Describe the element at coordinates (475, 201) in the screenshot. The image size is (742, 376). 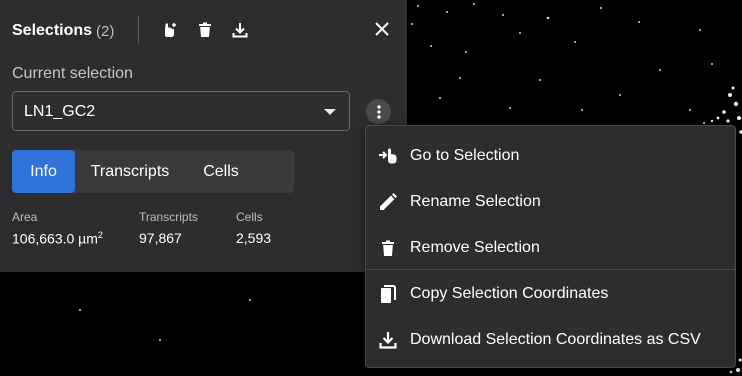
I see `menu-item-label: Rename Selection` at that location.